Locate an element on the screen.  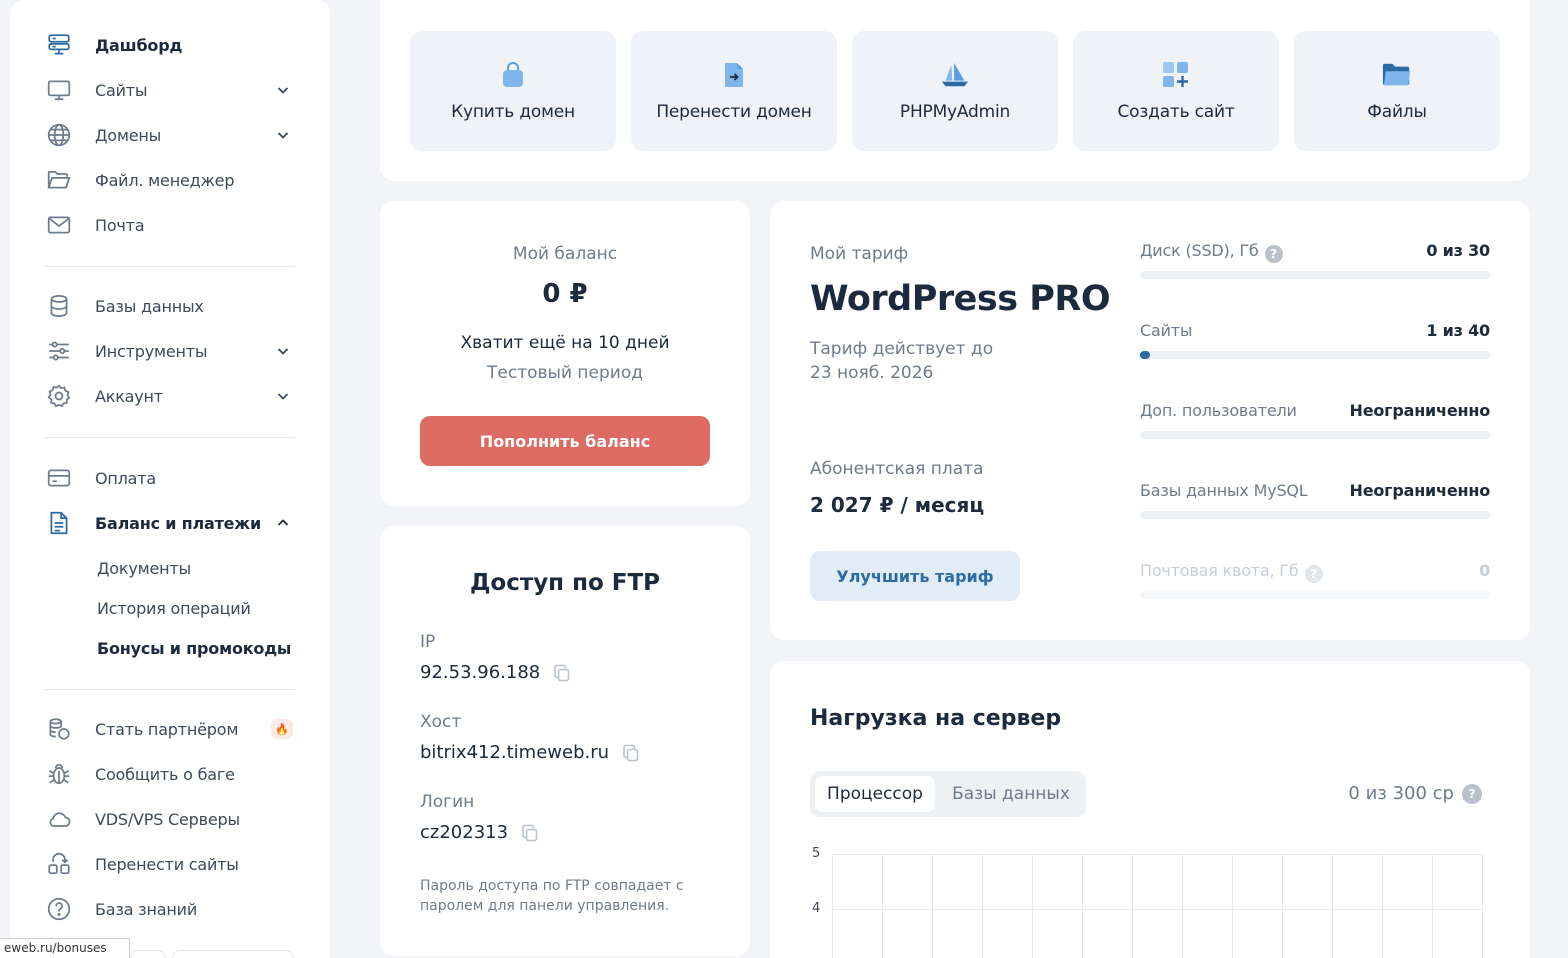
upgrade-tariff-button: Улучшить тариф is located at coordinates (915, 576).